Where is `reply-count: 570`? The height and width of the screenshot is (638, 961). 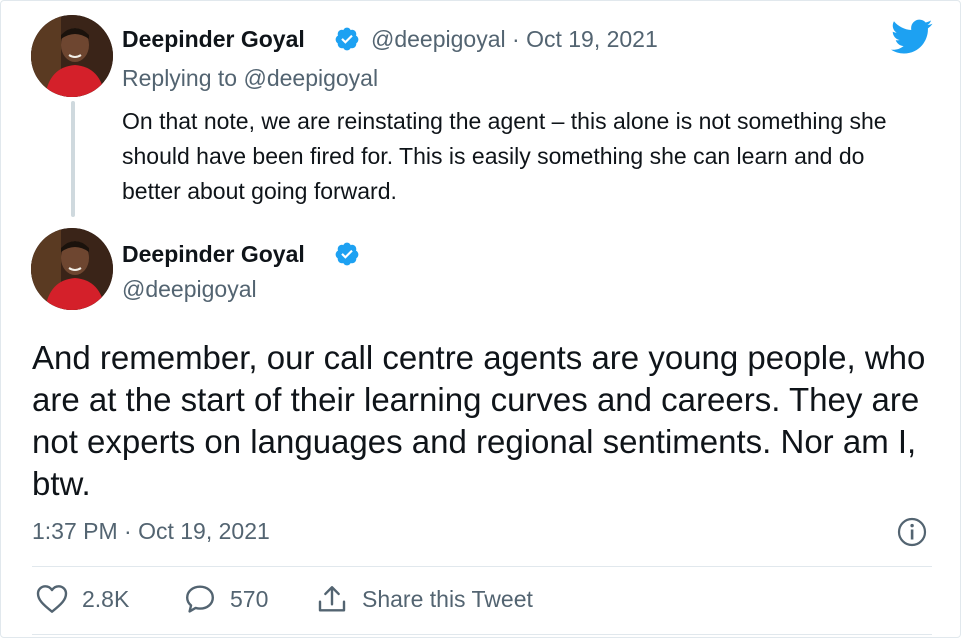 reply-count: 570 is located at coordinates (249, 598).